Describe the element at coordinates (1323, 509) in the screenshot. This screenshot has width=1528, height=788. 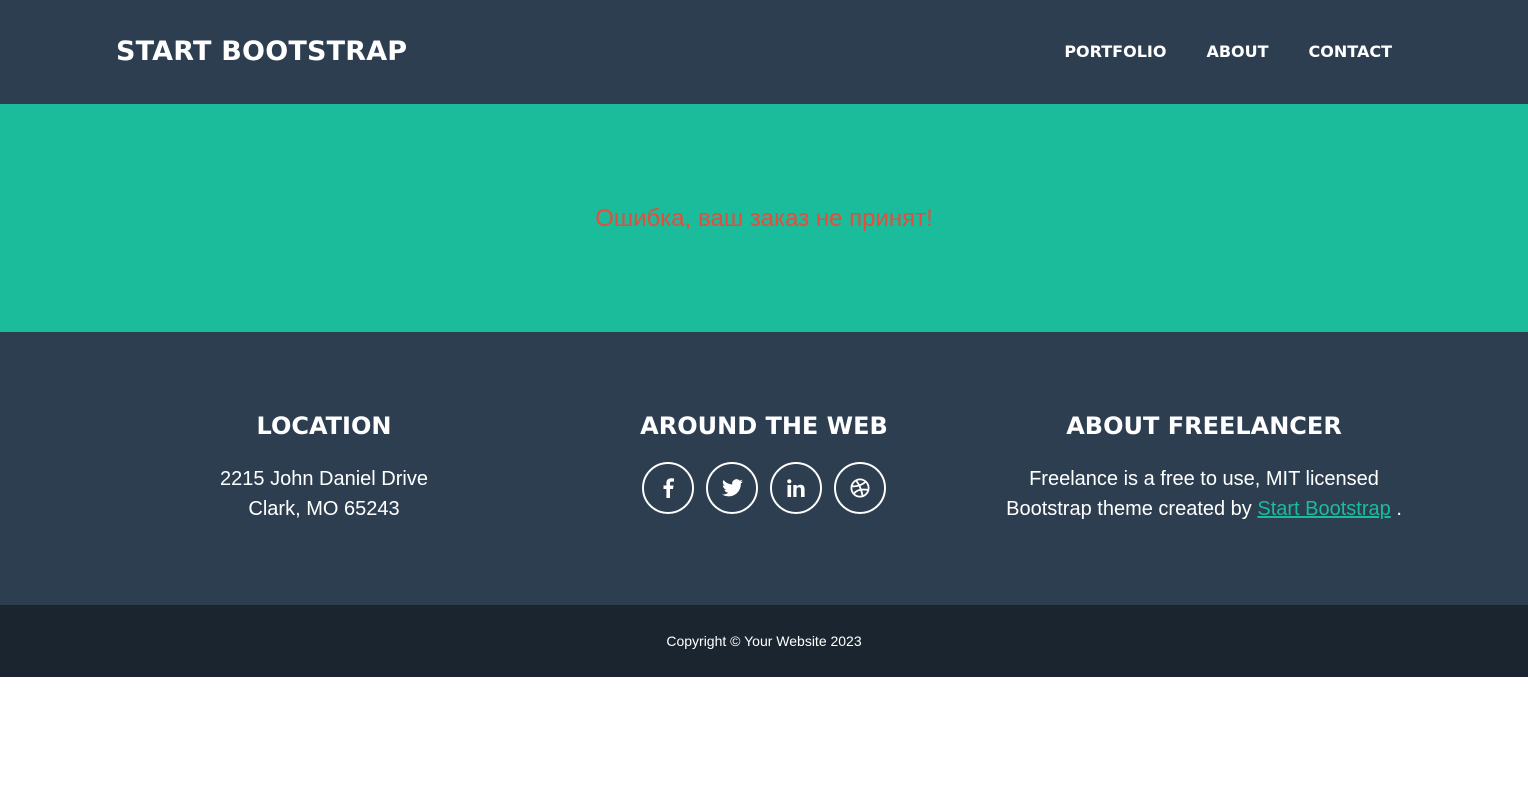
I see `start-bootstrap-link: Start Bootstrap` at that location.